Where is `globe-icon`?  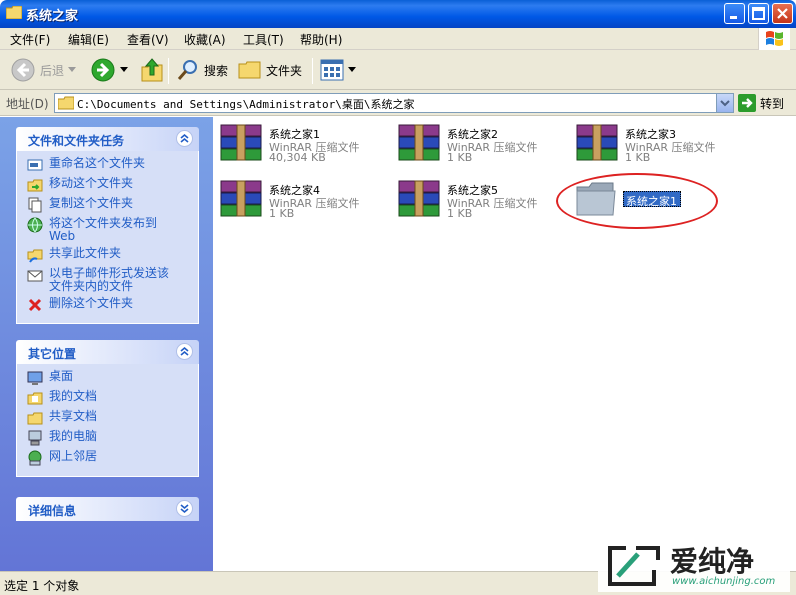 globe-icon is located at coordinates (35, 225).